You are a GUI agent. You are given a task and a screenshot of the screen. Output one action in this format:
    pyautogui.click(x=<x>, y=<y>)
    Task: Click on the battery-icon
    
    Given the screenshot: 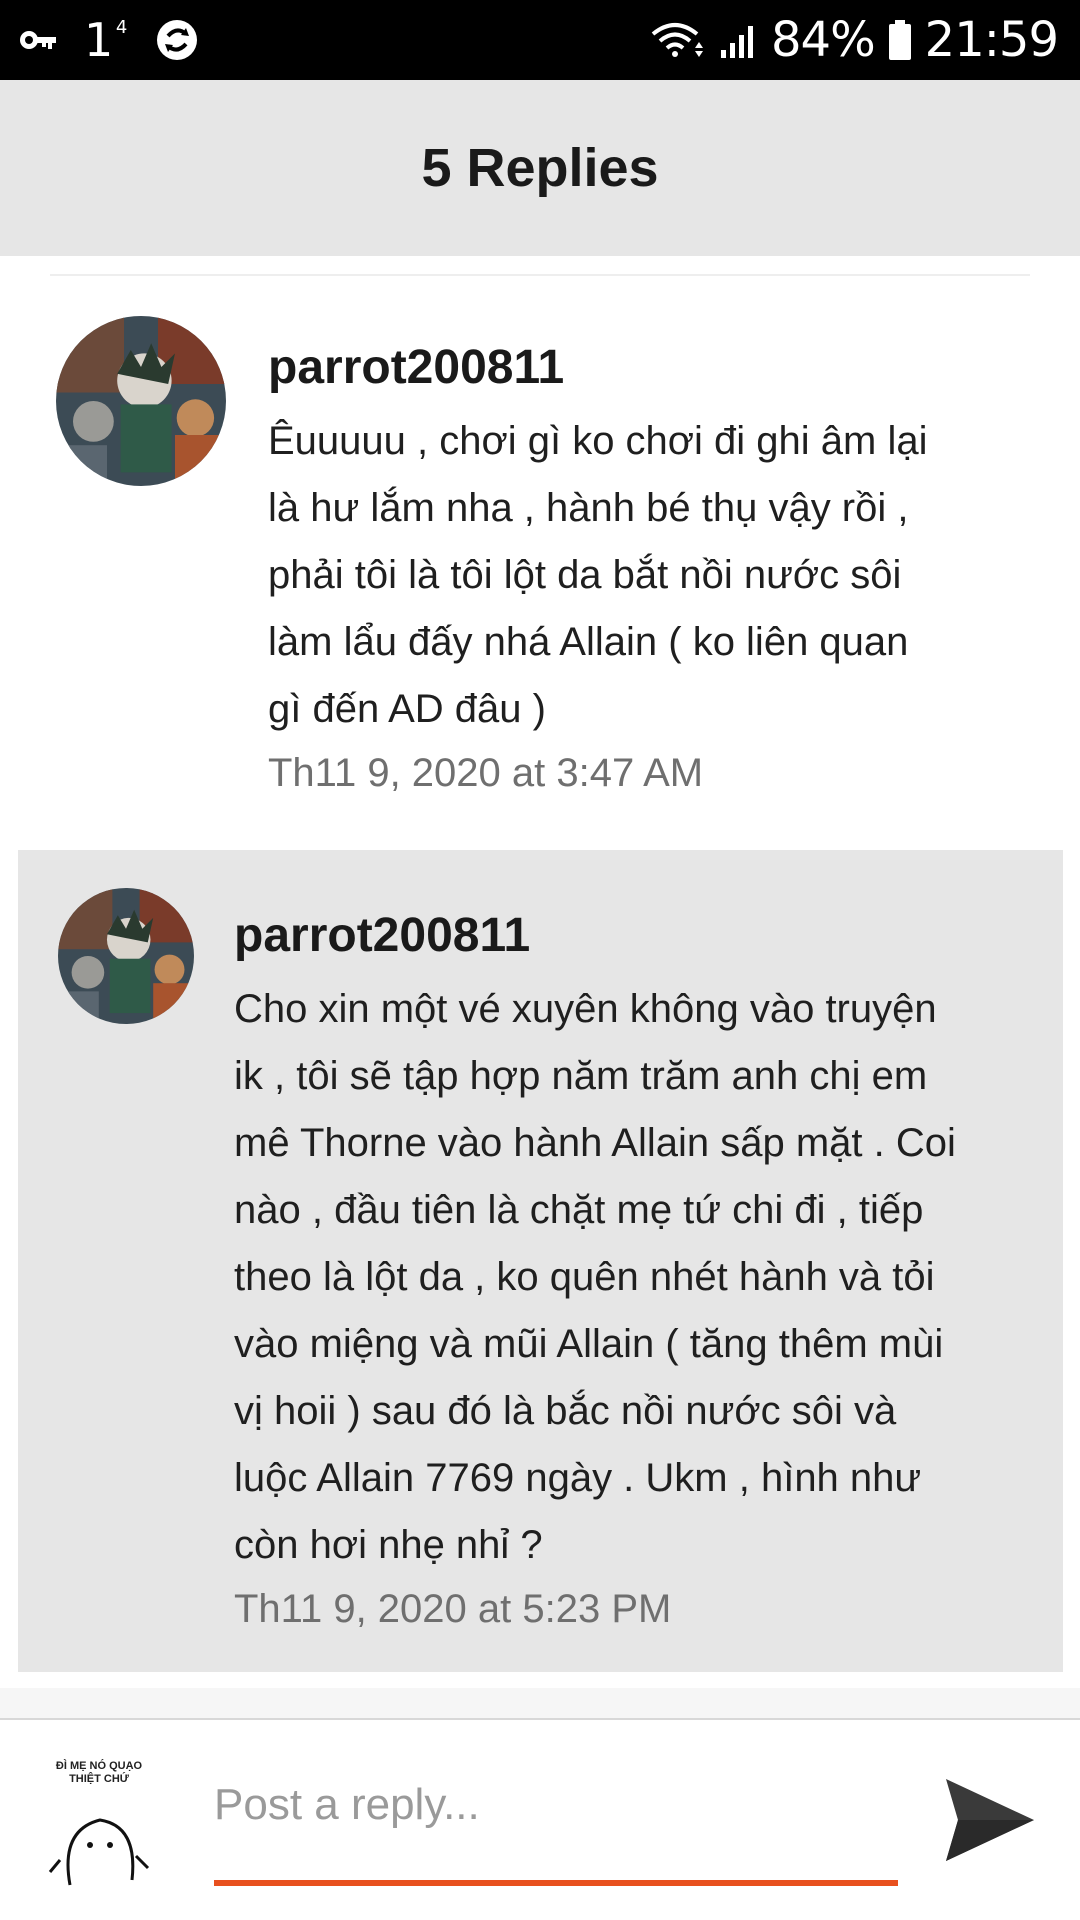 What is the action you would take?
    pyautogui.click(x=899, y=40)
    